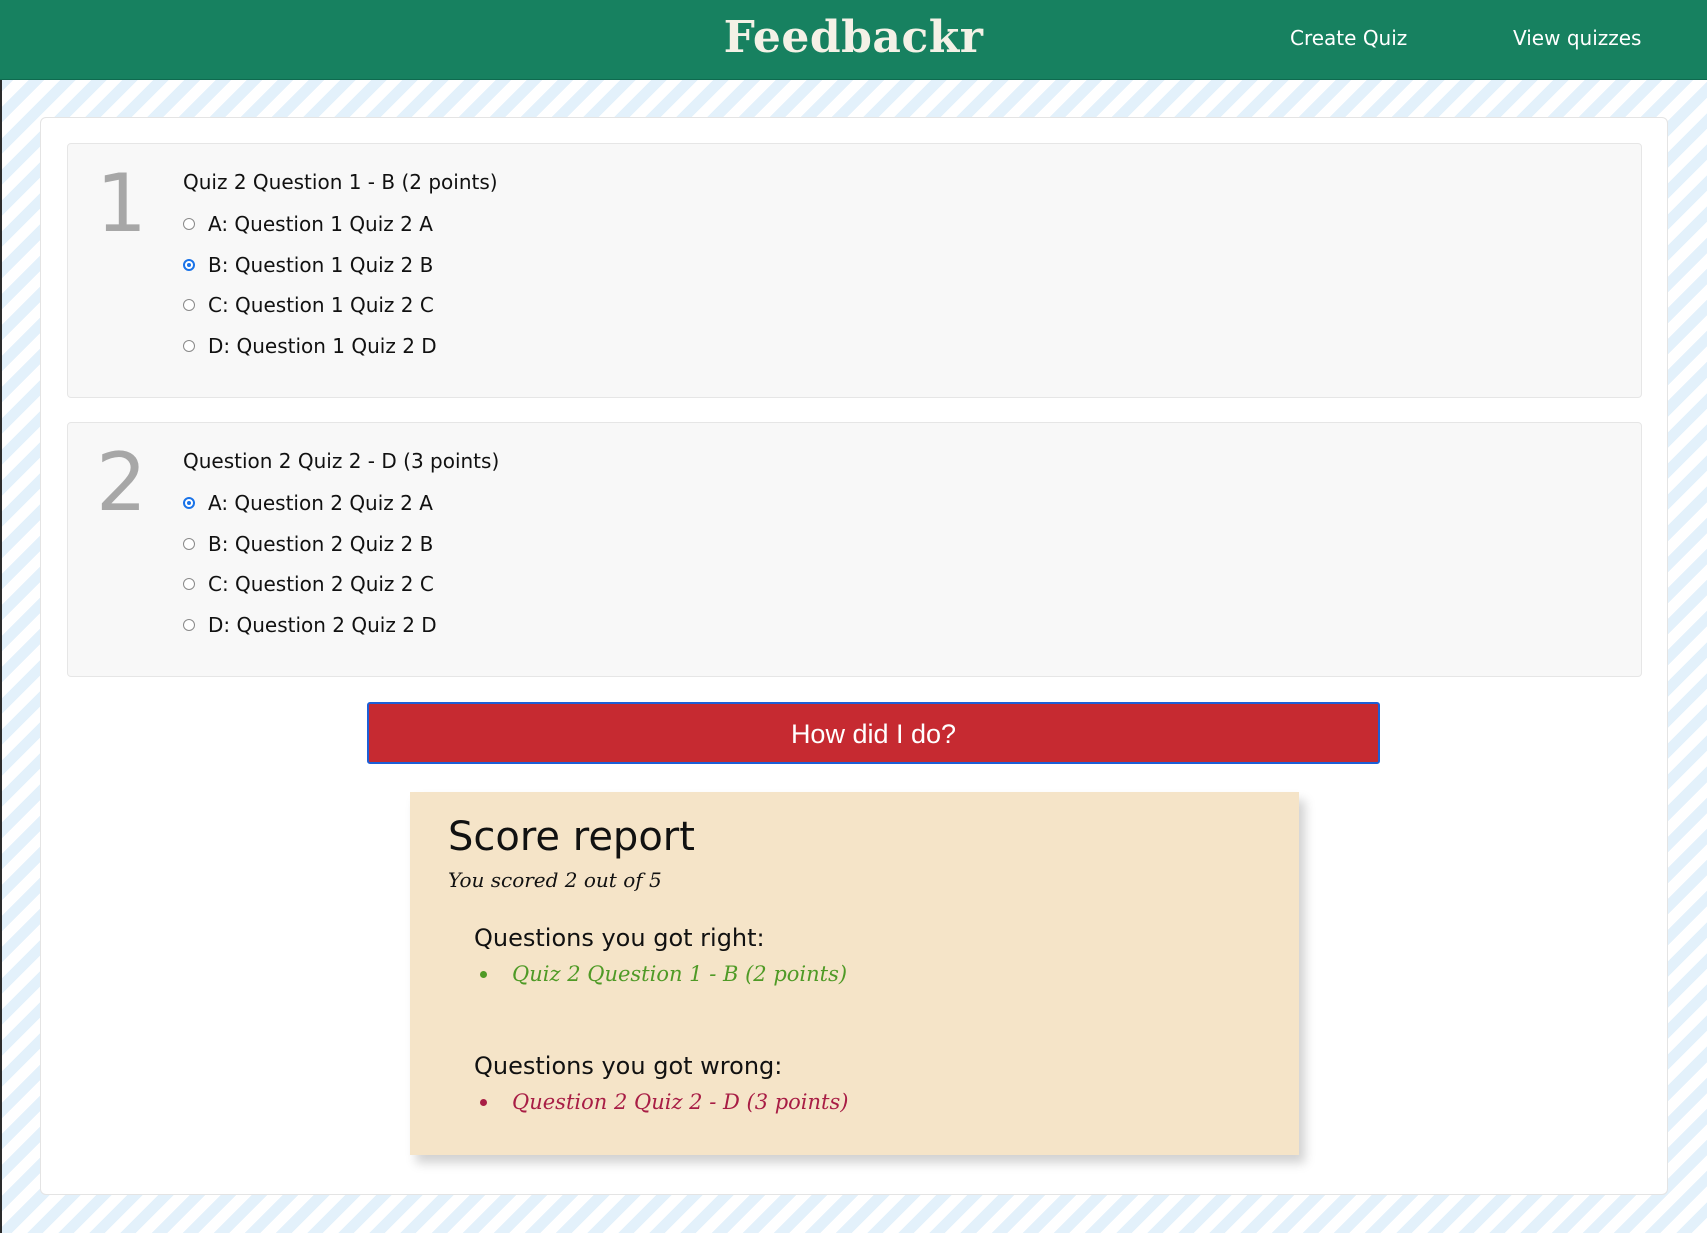 This screenshot has width=1707, height=1233. Describe the element at coordinates (571, 837) in the screenshot. I see `score-report-title: Score report` at that location.